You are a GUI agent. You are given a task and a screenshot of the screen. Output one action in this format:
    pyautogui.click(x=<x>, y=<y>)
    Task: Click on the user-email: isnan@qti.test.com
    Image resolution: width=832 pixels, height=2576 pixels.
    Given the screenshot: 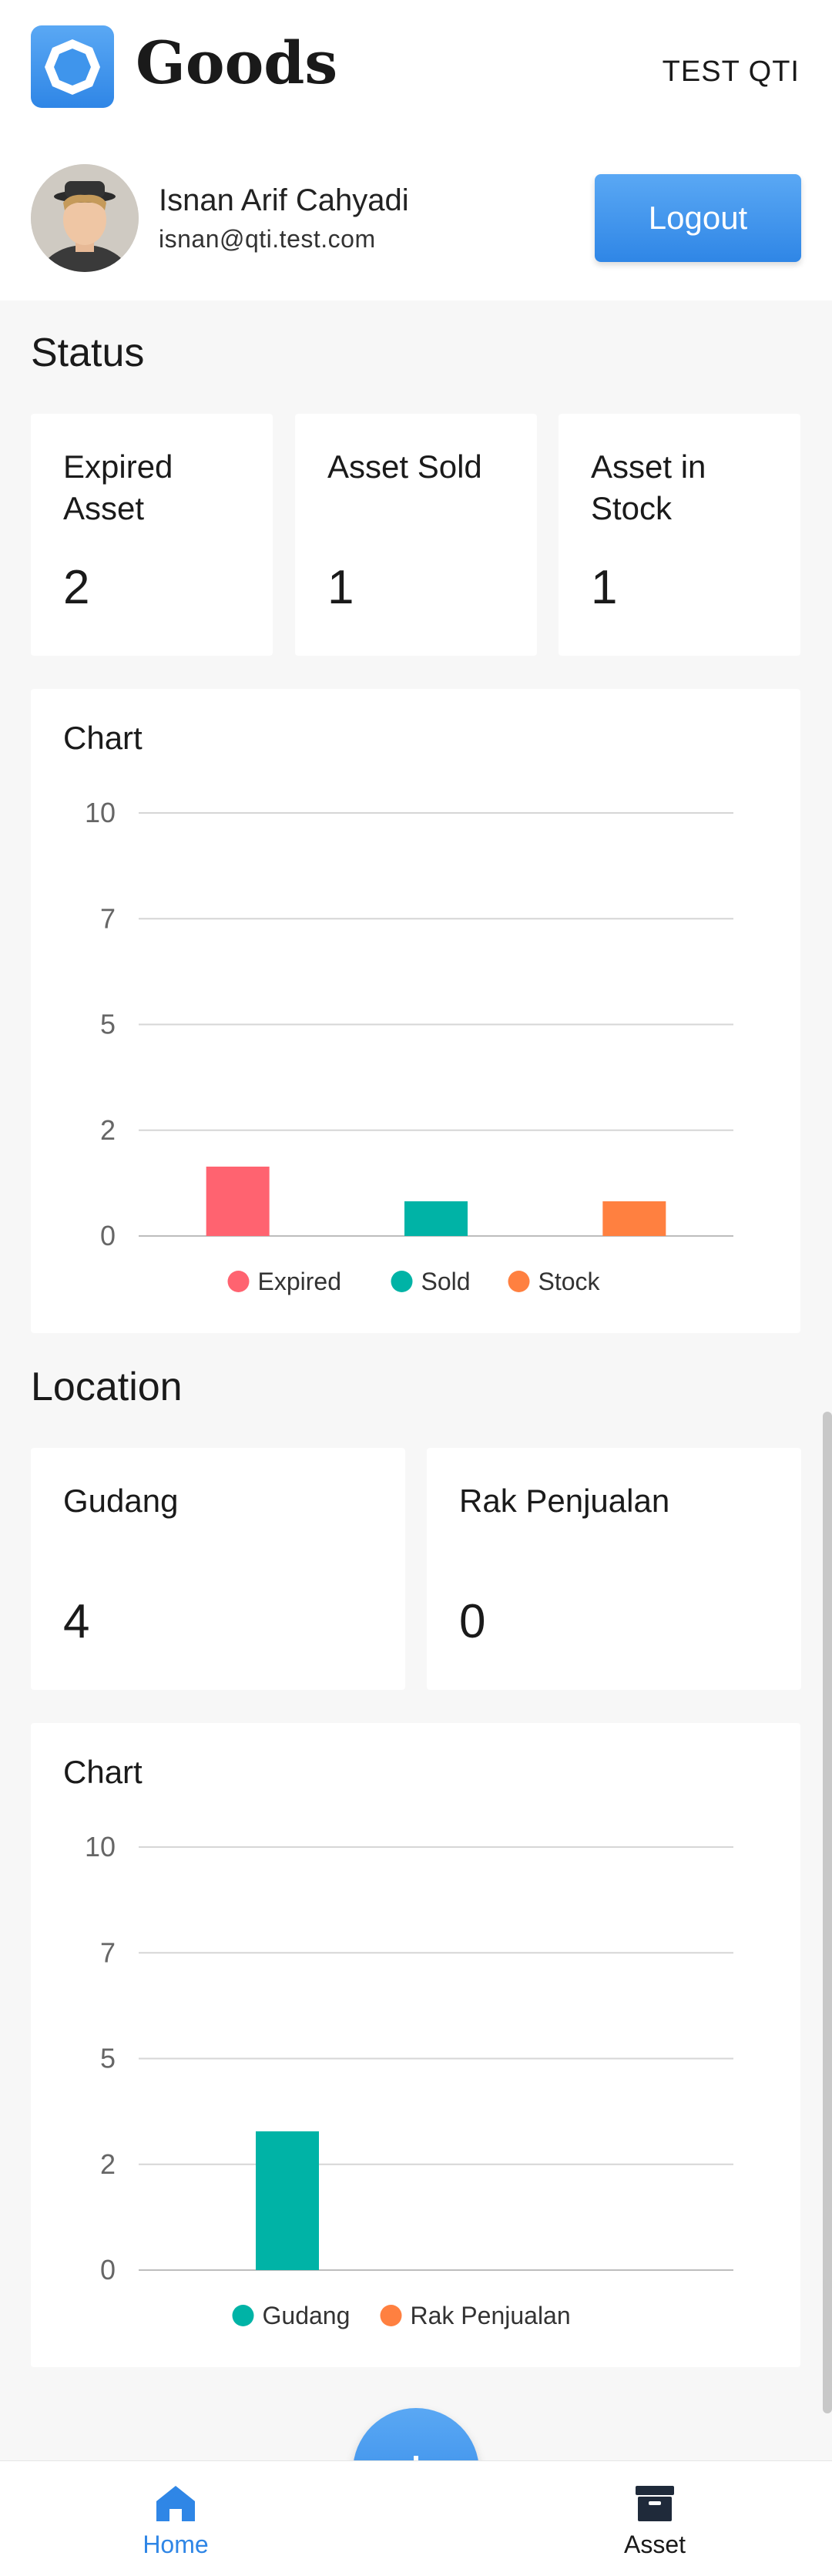 What is the action you would take?
    pyautogui.click(x=268, y=239)
    